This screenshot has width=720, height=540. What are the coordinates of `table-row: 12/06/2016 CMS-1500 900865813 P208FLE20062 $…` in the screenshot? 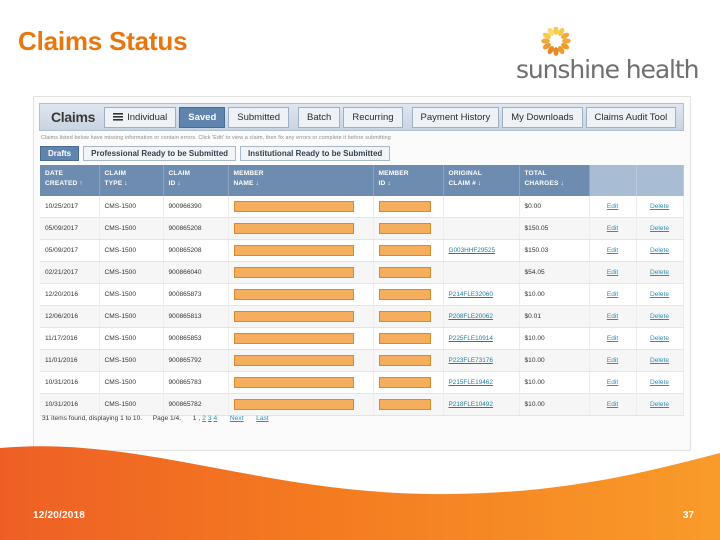 It's located at (362, 316).